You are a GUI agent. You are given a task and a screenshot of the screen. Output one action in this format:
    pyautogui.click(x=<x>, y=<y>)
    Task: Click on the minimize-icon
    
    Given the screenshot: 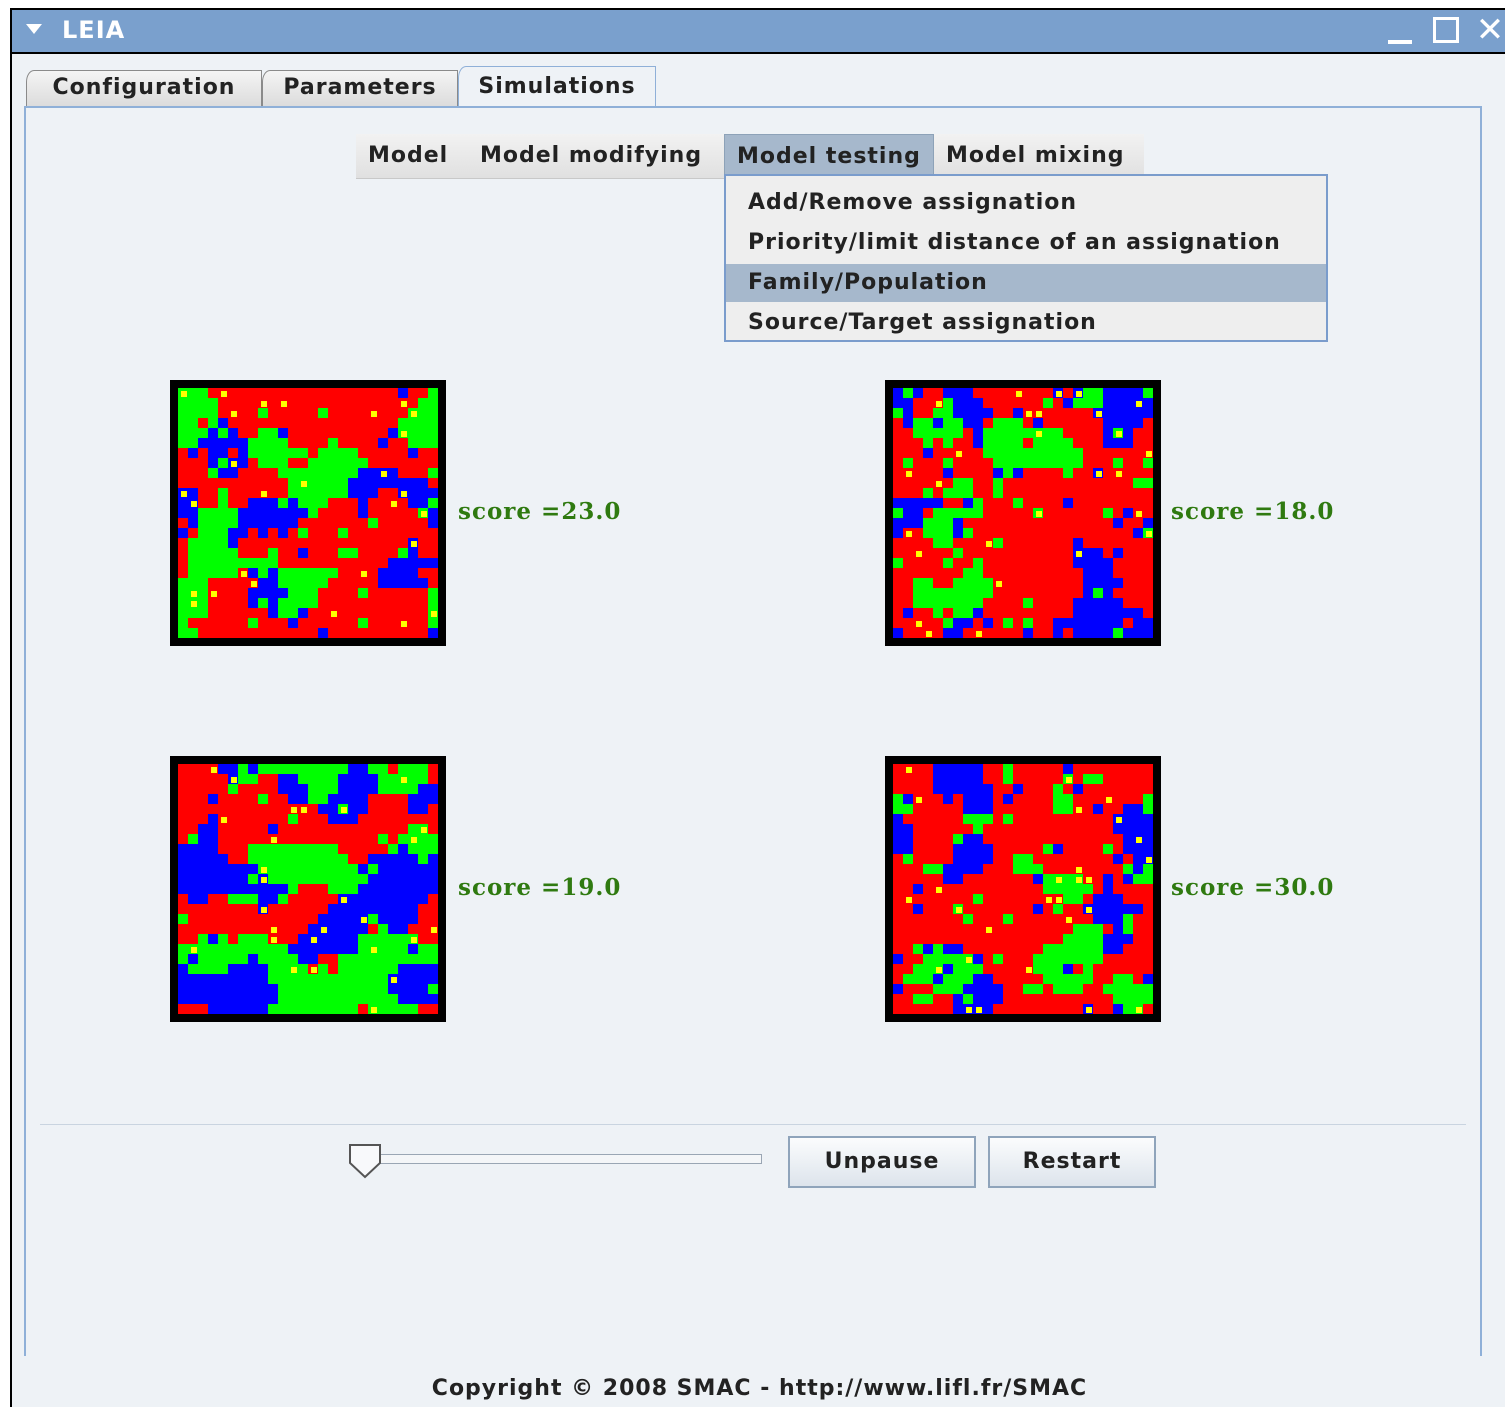 What is the action you would take?
    pyautogui.click(x=1400, y=30)
    